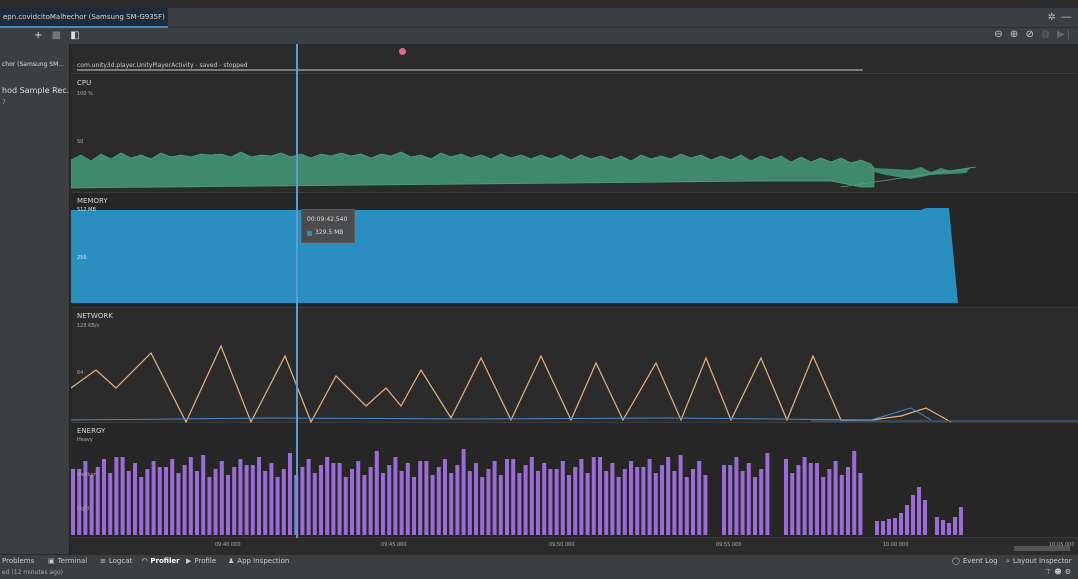 Image resolution: width=1078 pixels, height=579 pixels. Describe the element at coordinates (205, 561) in the screenshot. I see `profile-label: Profile` at that location.